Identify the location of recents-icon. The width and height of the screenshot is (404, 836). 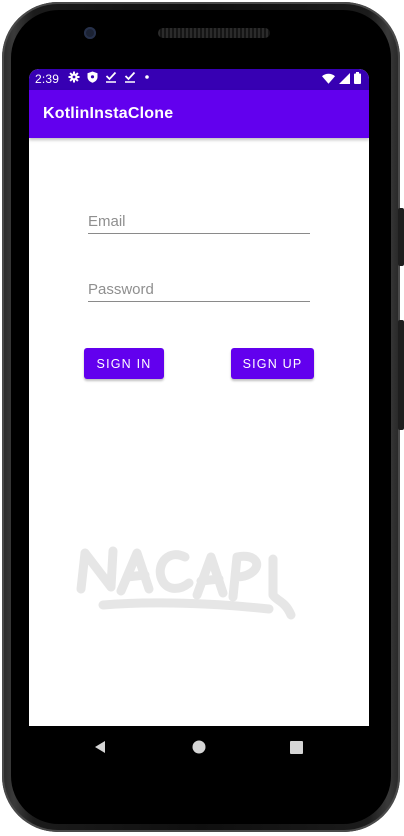
(296, 747).